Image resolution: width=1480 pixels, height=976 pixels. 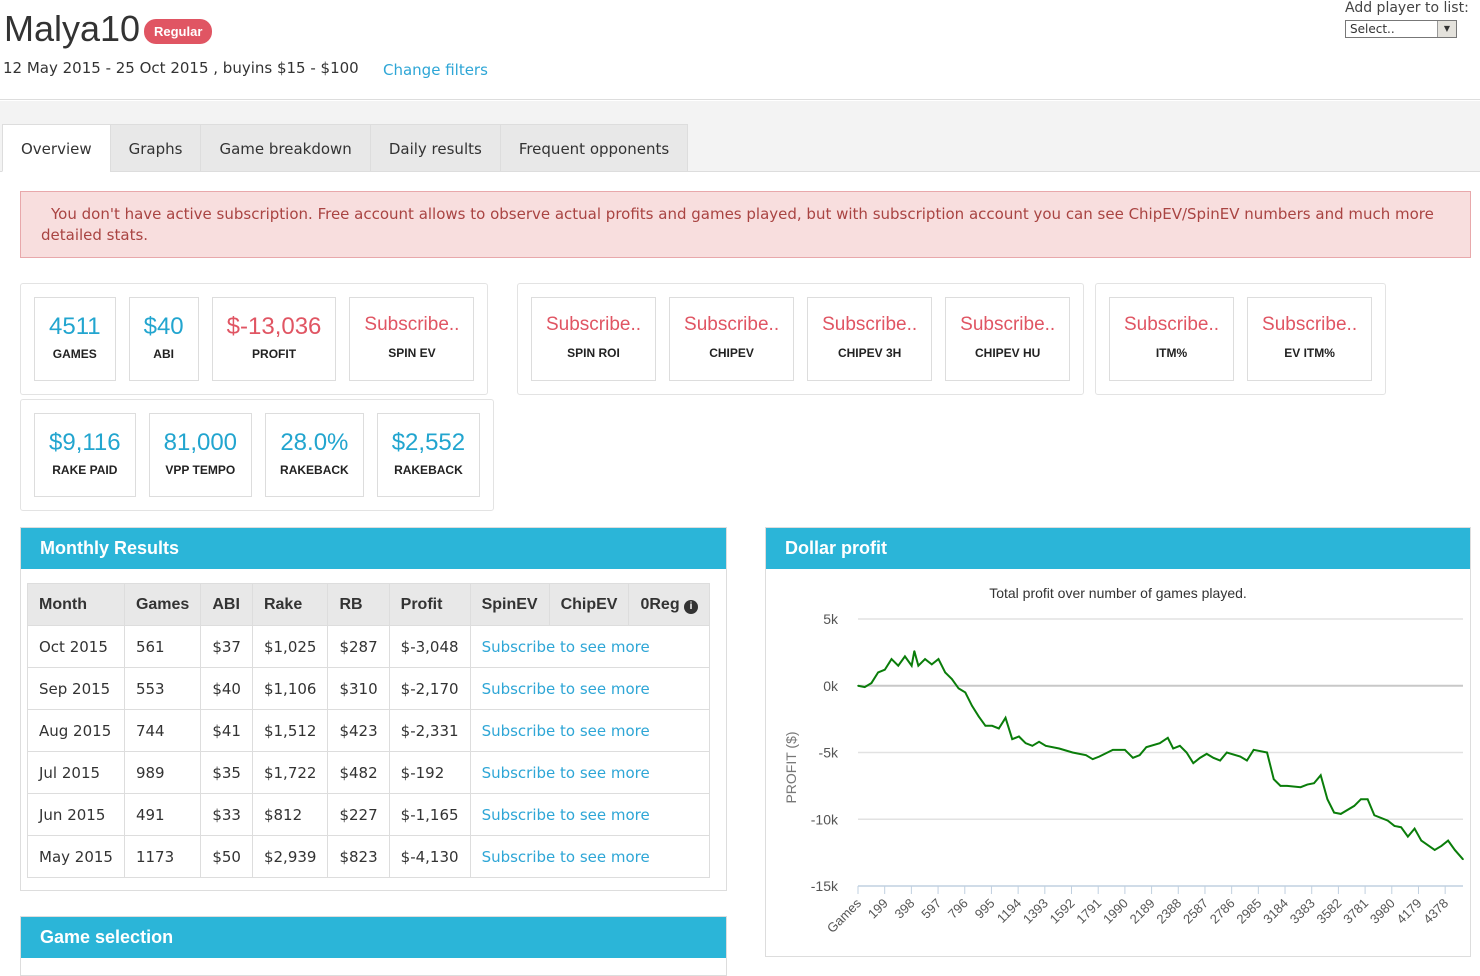 I want to click on column-label: Month, so click(x=63, y=604).